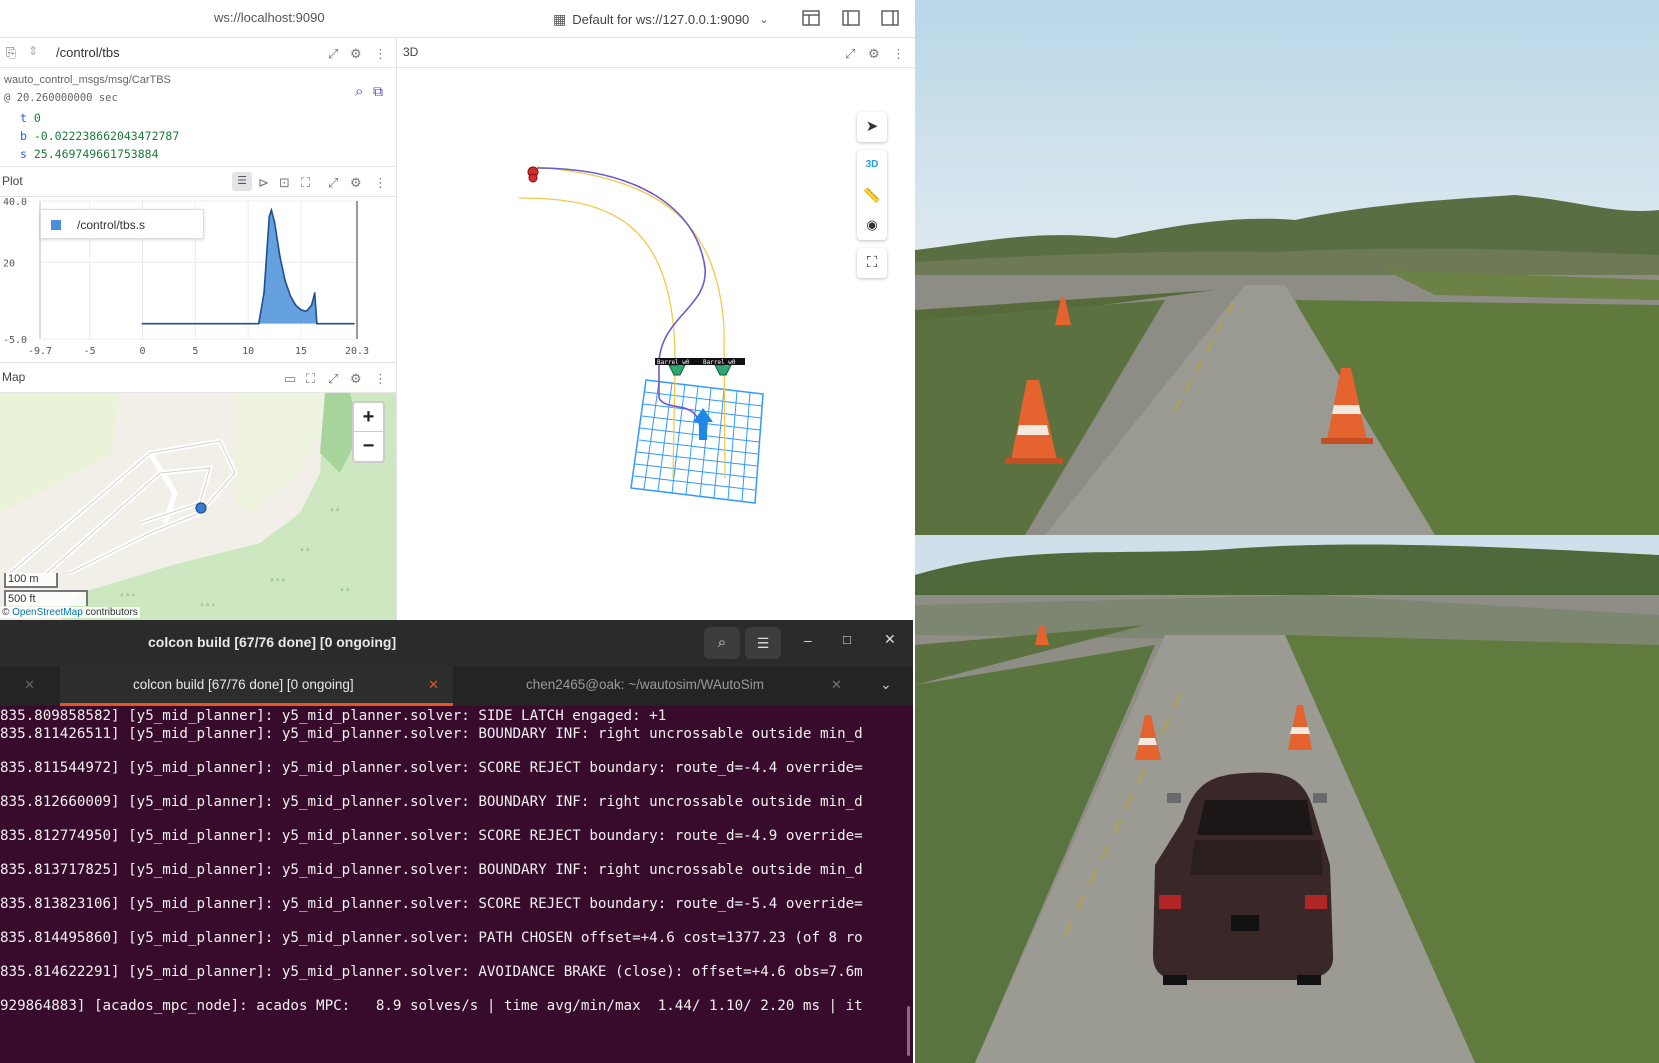  I want to click on view-tools-group: 3D 📏 ◉, so click(872, 195).